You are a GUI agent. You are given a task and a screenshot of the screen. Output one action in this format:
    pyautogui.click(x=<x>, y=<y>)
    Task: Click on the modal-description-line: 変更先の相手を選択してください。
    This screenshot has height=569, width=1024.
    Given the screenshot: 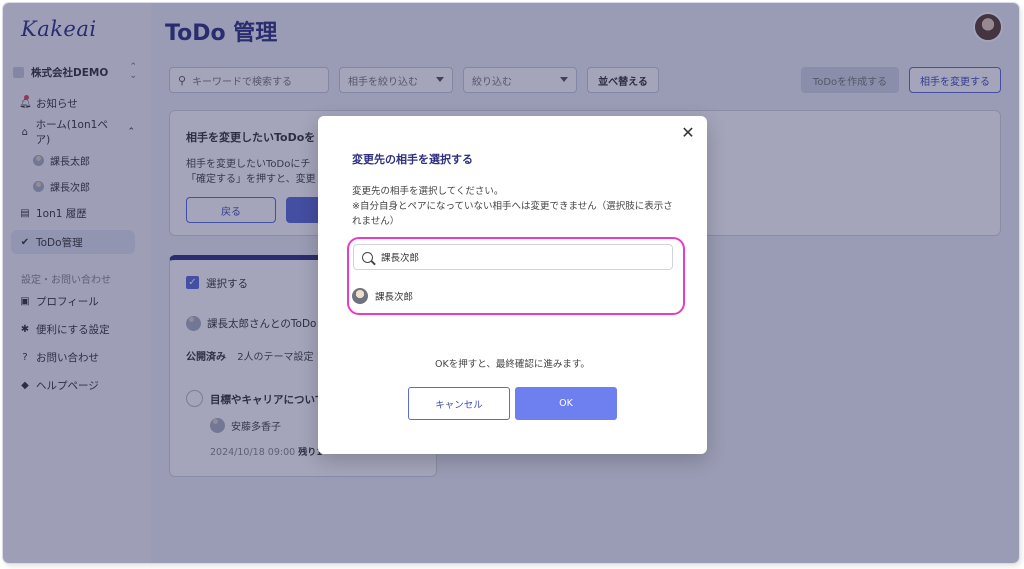 What is the action you would take?
    pyautogui.click(x=428, y=191)
    